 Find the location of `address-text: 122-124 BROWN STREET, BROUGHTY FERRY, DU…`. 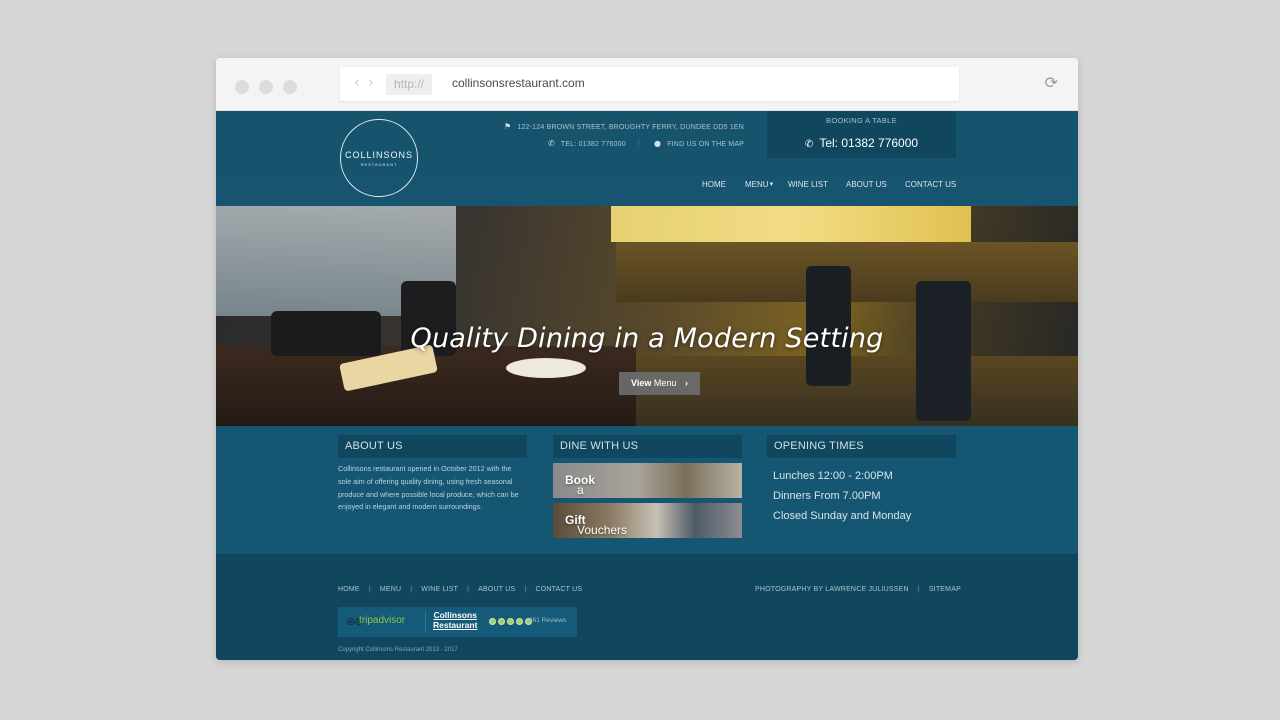

address-text: 122-124 BROWN STREET, BROUGHTY FERRY, DU… is located at coordinates (631, 127).